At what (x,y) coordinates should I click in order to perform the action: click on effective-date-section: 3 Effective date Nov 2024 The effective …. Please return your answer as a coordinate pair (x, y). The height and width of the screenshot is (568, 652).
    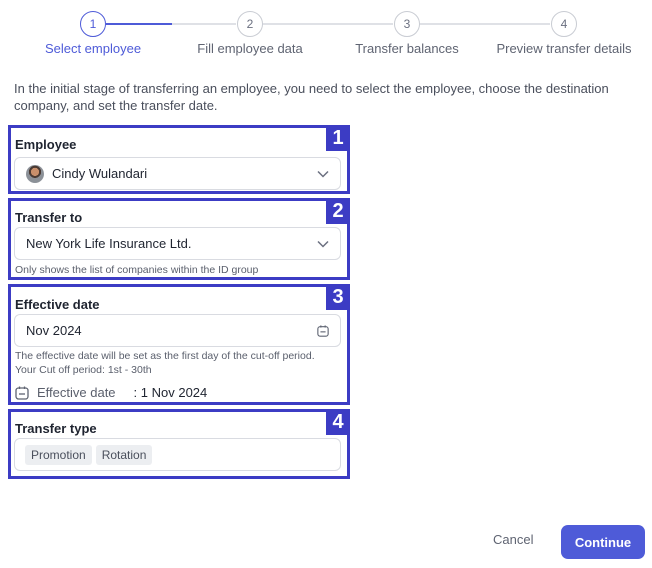
    Looking at the image, I should click on (179, 344).